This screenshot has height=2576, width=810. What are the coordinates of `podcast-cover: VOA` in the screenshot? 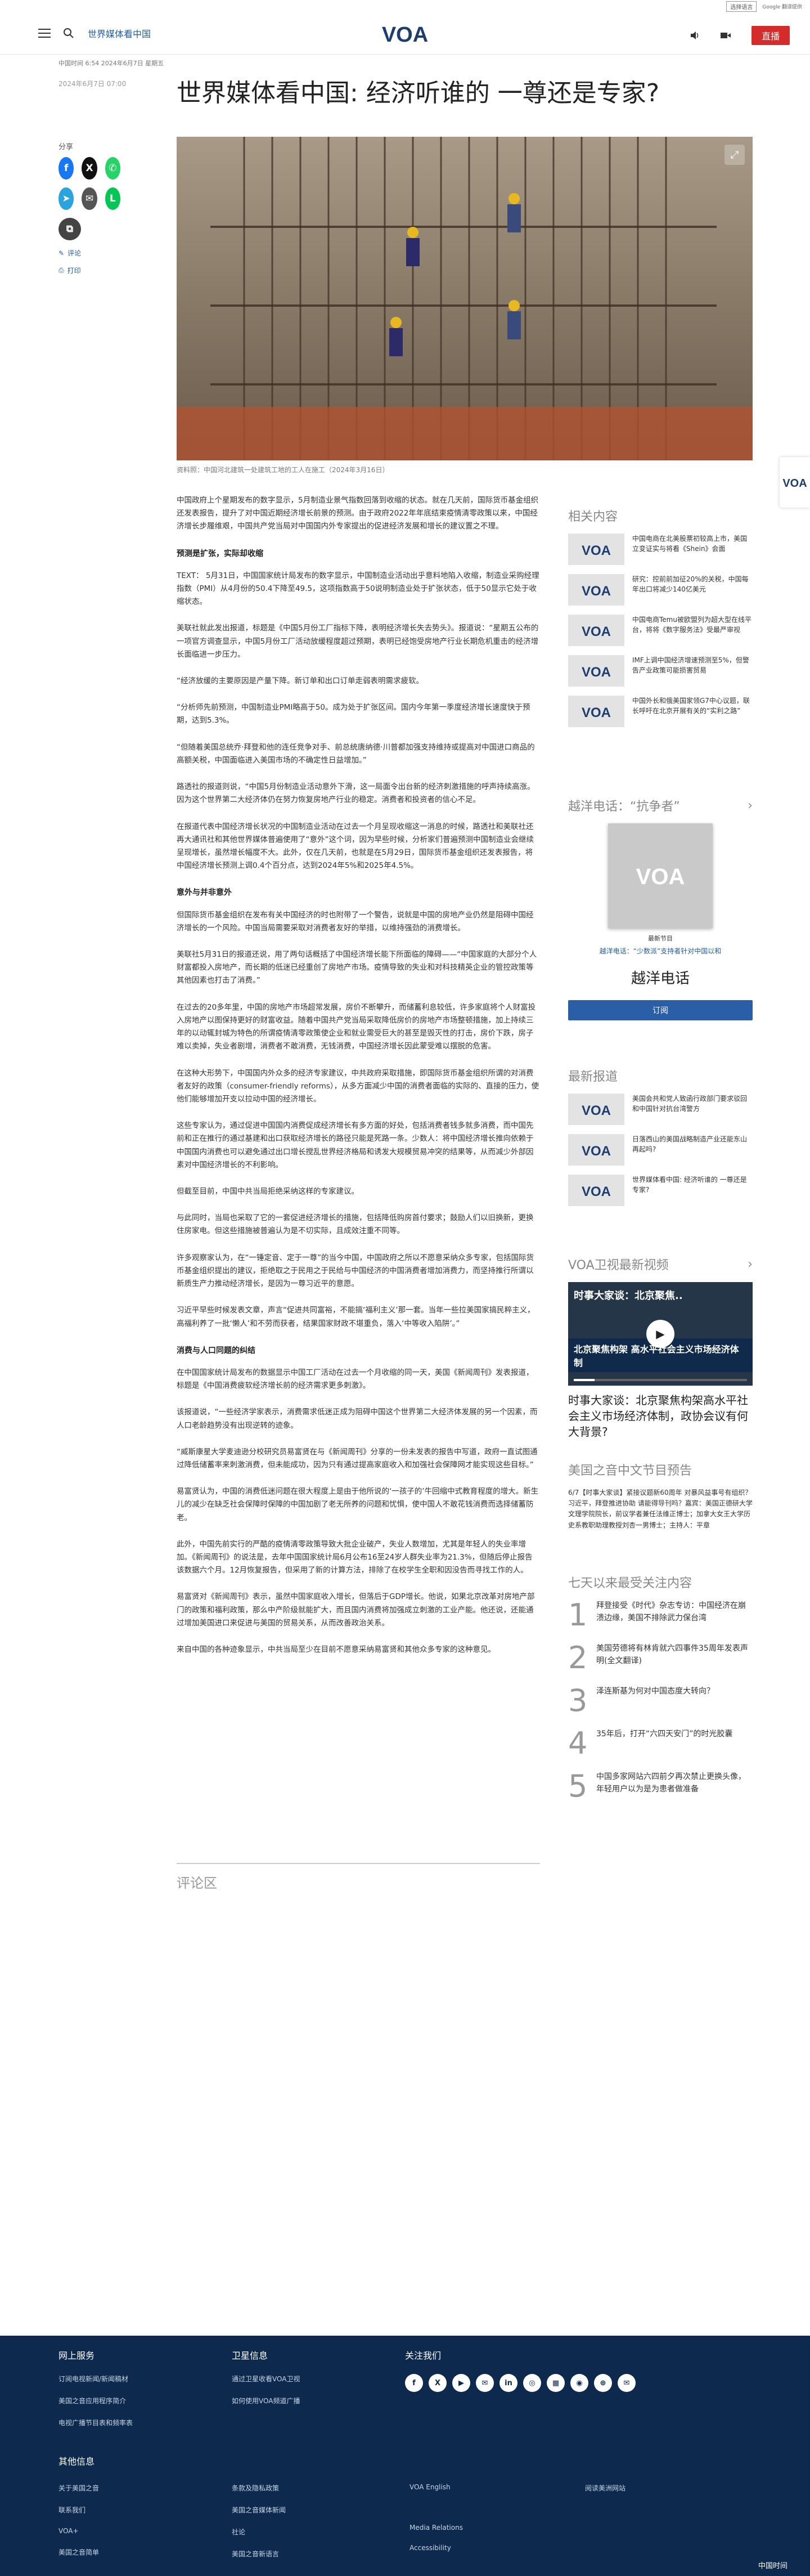 It's located at (660, 875).